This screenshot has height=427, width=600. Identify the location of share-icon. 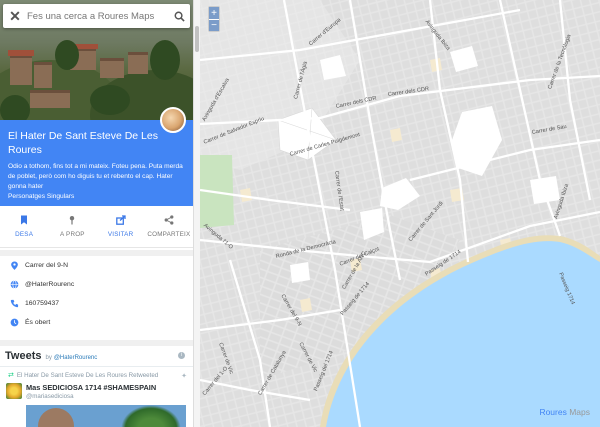
(169, 220).